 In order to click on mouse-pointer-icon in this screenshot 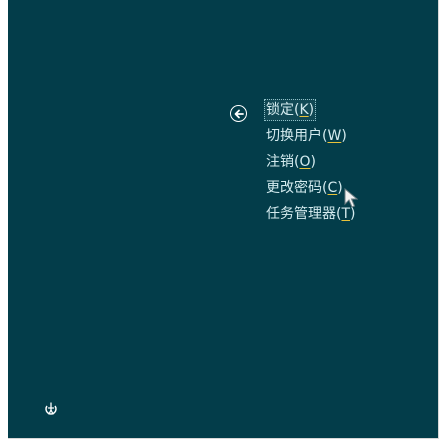, I will do `click(351, 198)`.